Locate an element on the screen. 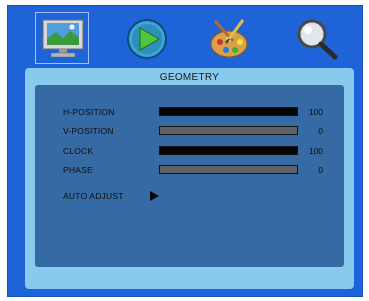  setting-row-clock: CLOCK 100 is located at coordinates (189, 151).